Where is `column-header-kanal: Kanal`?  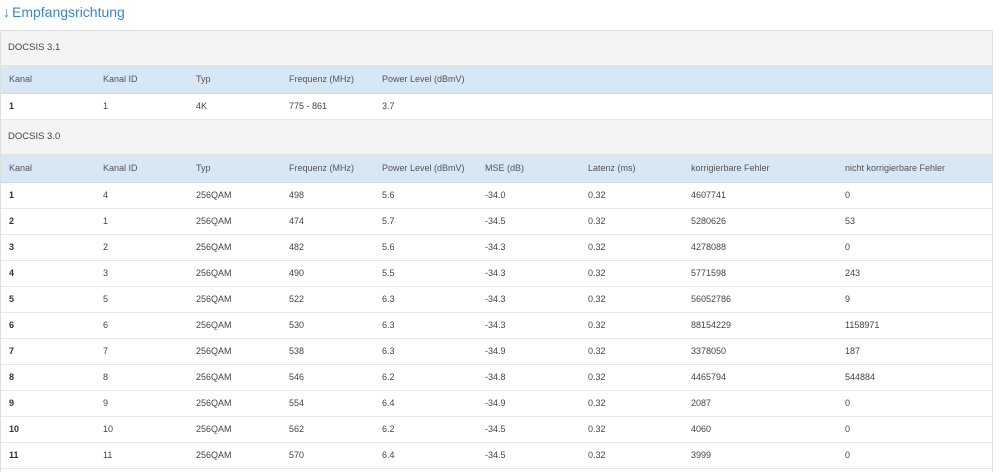
column-header-kanal: Kanal is located at coordinates (21, 168).